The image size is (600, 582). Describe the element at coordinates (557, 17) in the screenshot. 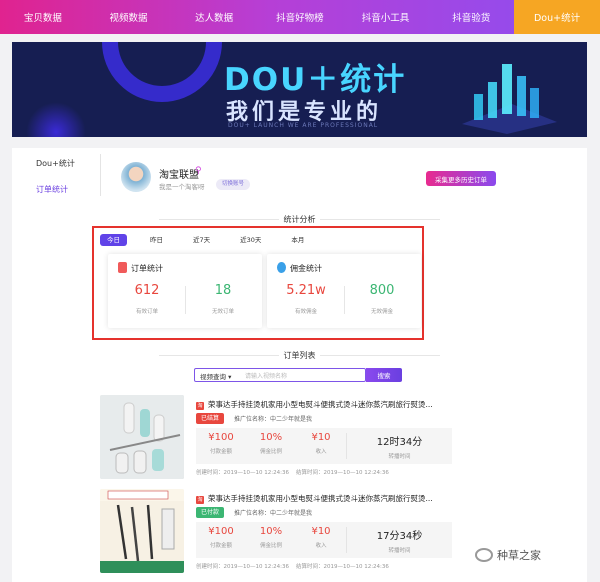

I see `nav-tab-dou-plus: Dou+统计` at that location.